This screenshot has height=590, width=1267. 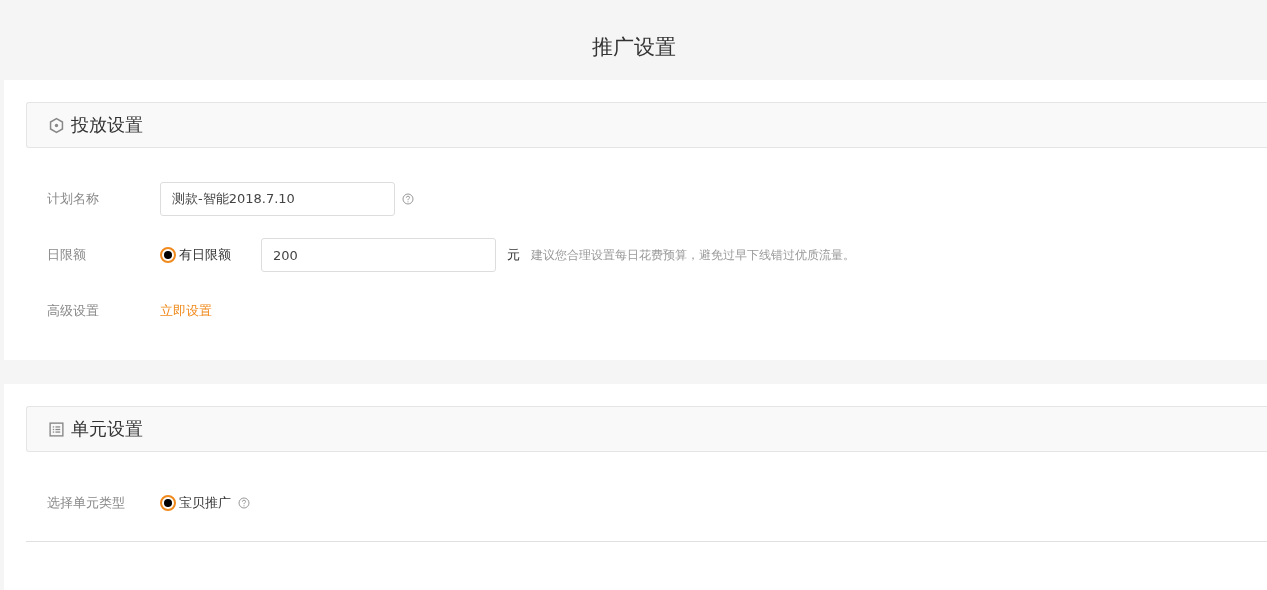 What do you see at coordinates (195, 503) in the screenshot?
I see `radio-option: 宝贝推广` at bounding box center [195, 503].